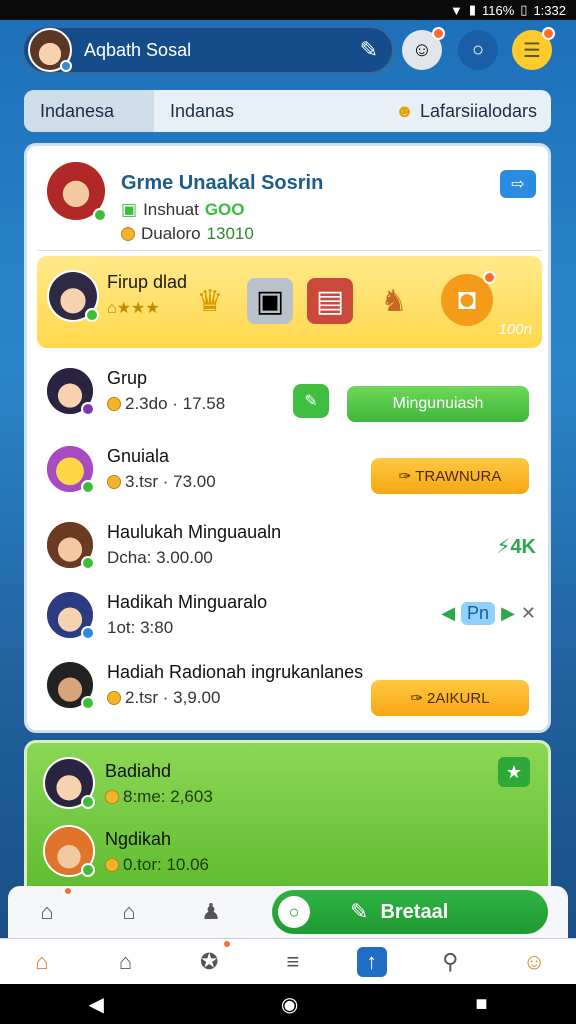 Image resolution: width=576 pixels, height=1024 pixels. I want to click on tab-indanas: Indanas, so click(224, 111).